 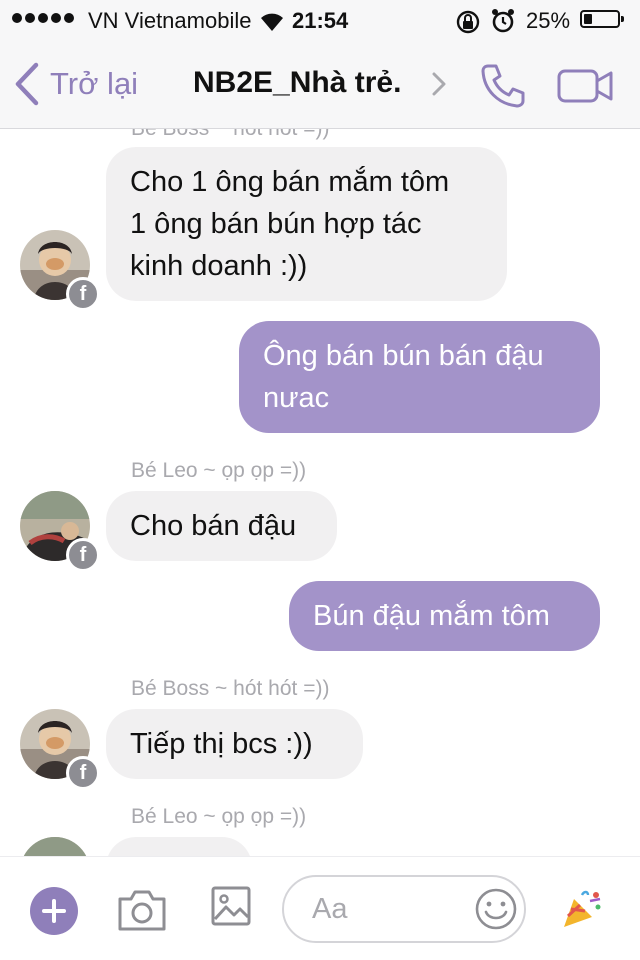 I want to click on back-label: Trở lại, so click(x=94, y=83).